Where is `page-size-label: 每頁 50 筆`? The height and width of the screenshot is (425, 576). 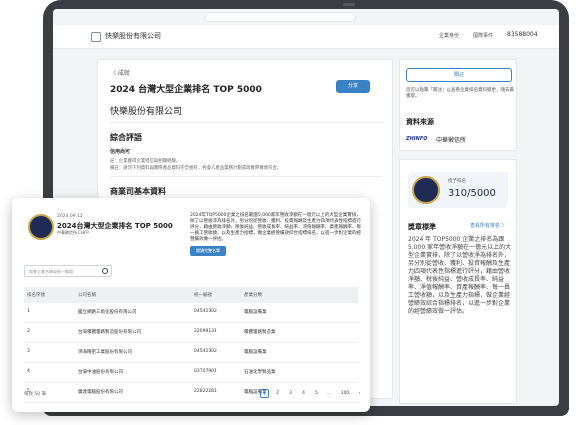
page-size-label: 每頁 50 筆 is located at coordinates (35, 394).